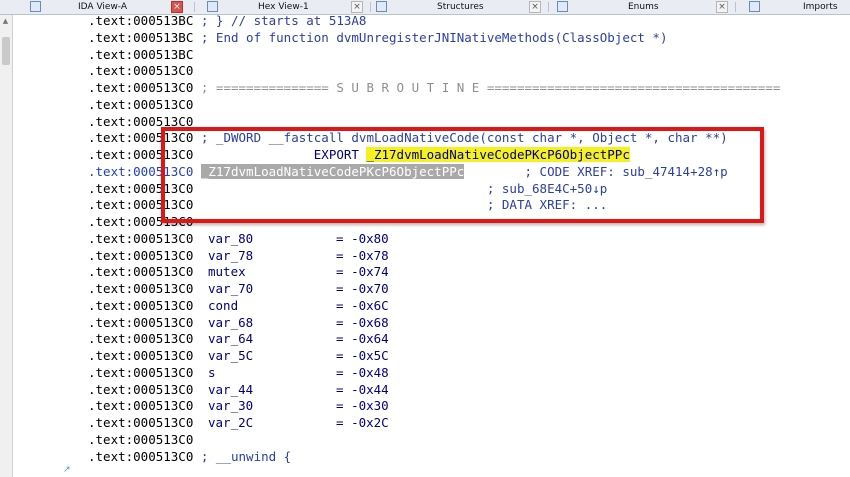 This screenshot has width=850, height=477. Describe the element at coordinates (381, 6) in the screenshot. I see `structures-icon` at that location.